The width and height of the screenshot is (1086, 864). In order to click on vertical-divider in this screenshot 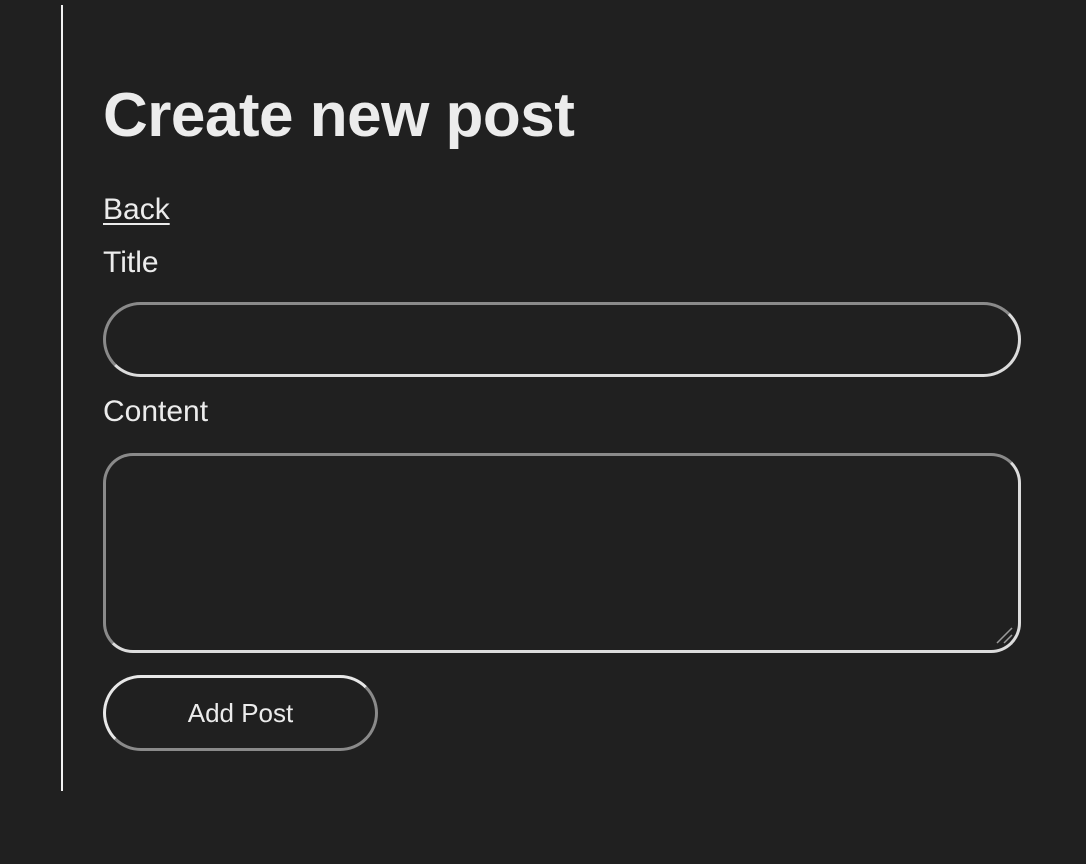, I will do `click(62, 398)`.